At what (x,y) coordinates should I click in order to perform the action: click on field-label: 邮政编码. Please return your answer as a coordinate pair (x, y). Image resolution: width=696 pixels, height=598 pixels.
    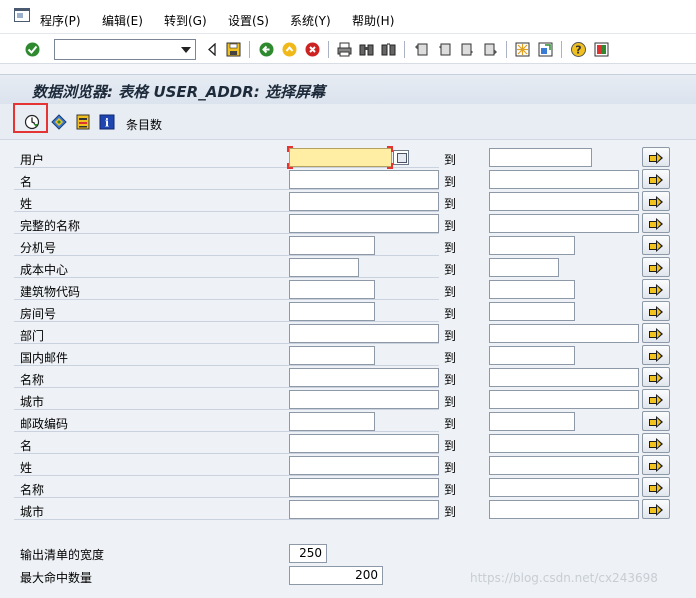
    Looking at the image, I should click on (44, 424).